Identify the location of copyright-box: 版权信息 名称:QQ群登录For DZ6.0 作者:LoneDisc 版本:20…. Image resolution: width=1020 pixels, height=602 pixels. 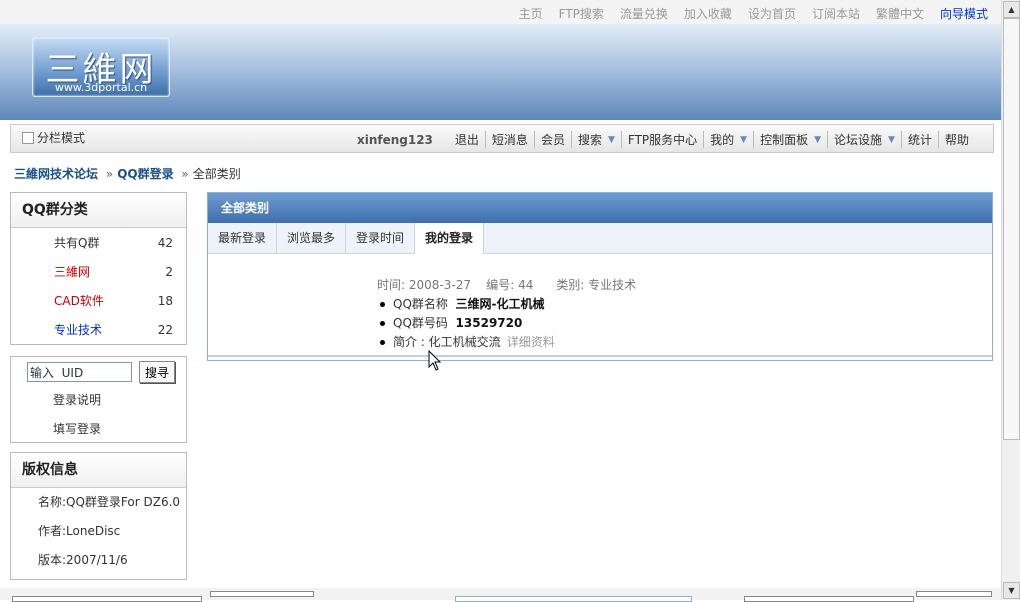
(98, 516).